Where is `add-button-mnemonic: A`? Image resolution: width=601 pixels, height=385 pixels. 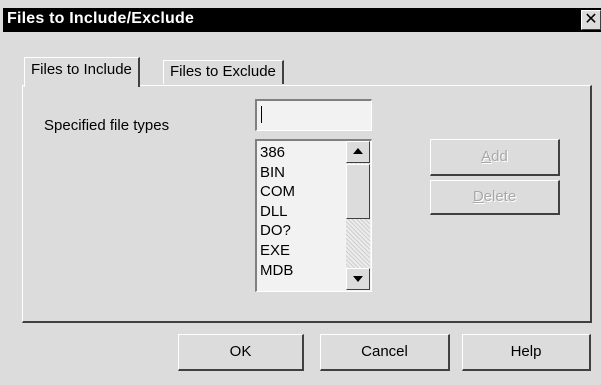
add-button-mnemonic: A is located at coordinates (486, 156).